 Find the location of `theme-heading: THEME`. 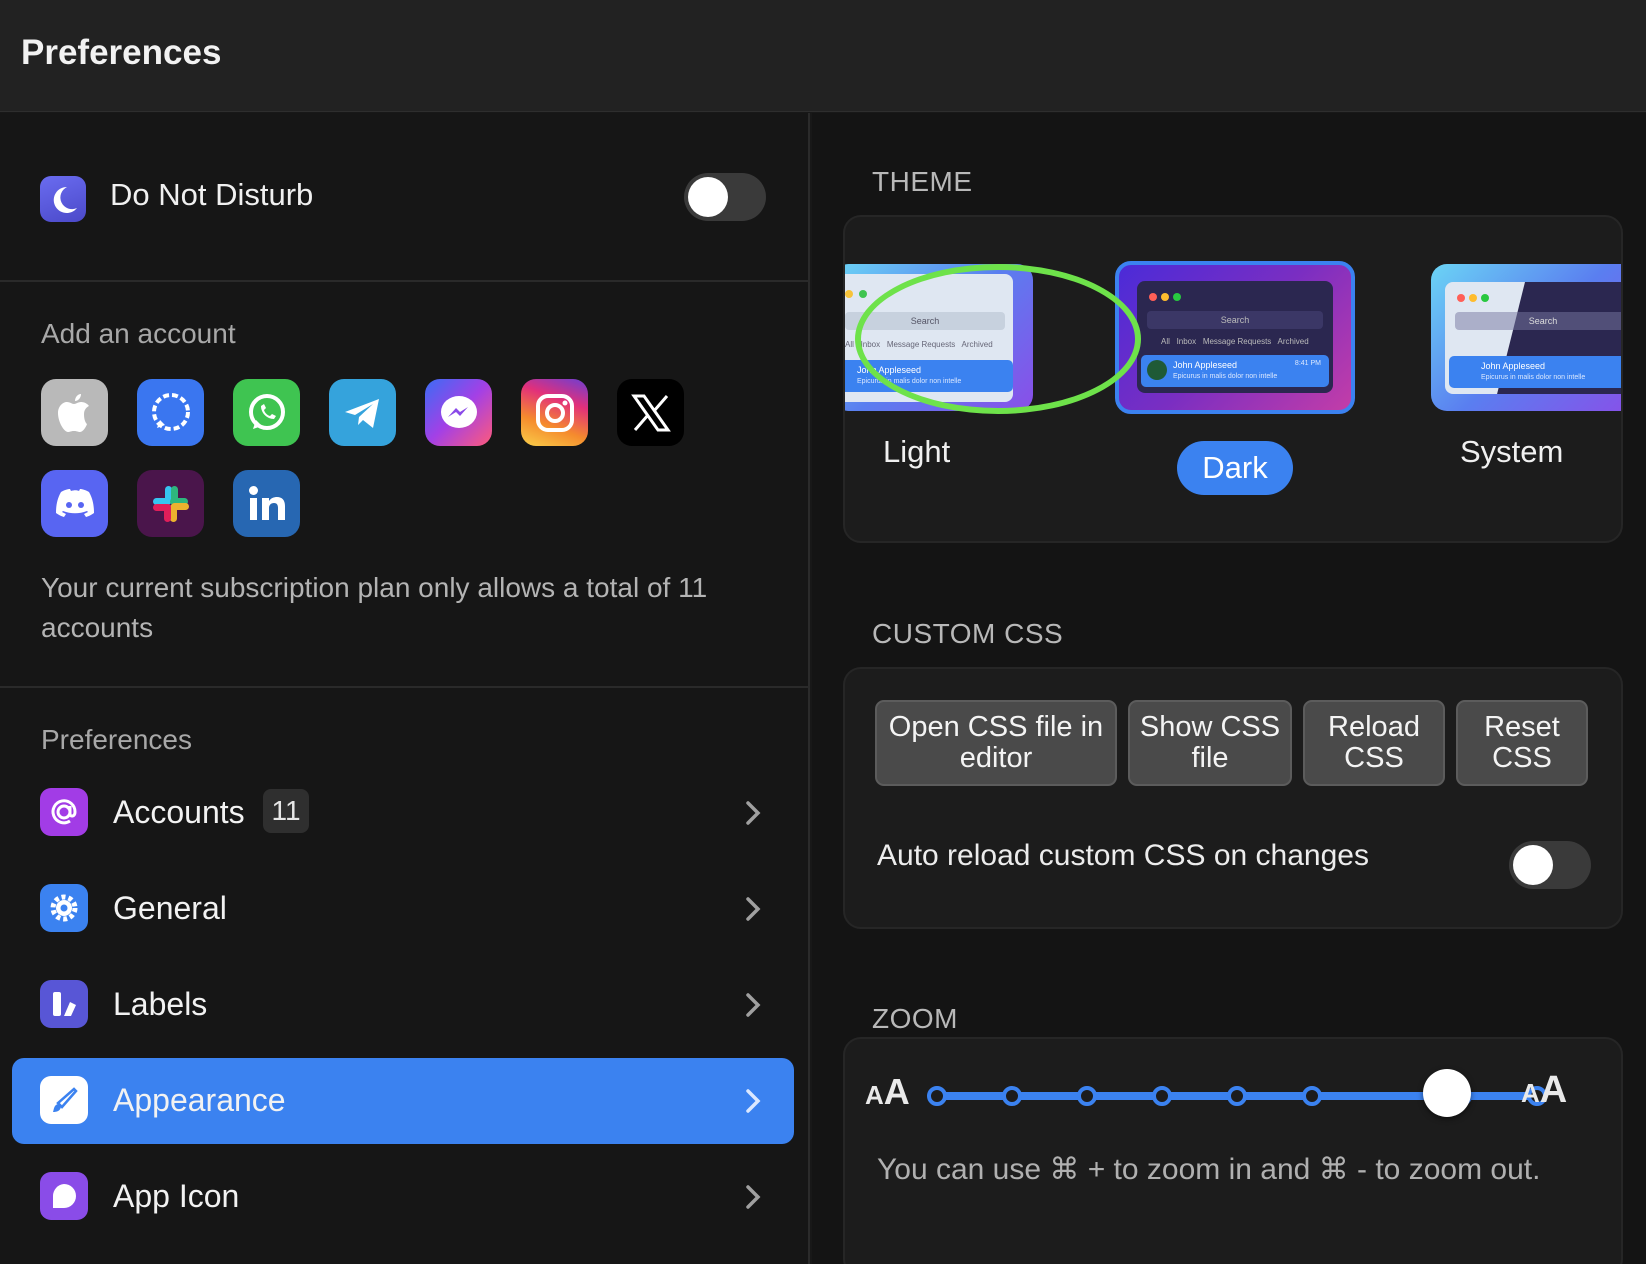

theme-heading: THEME is located at coordinates (922, 181).